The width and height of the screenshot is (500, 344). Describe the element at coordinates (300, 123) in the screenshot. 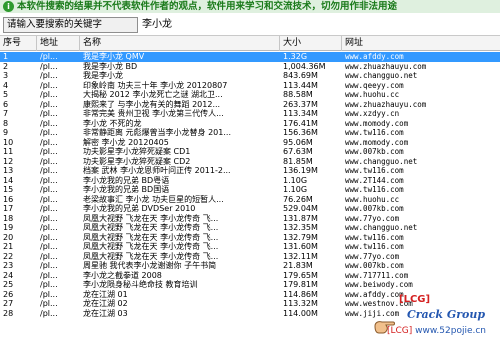

I see `row-size: 176.41M` at that location.